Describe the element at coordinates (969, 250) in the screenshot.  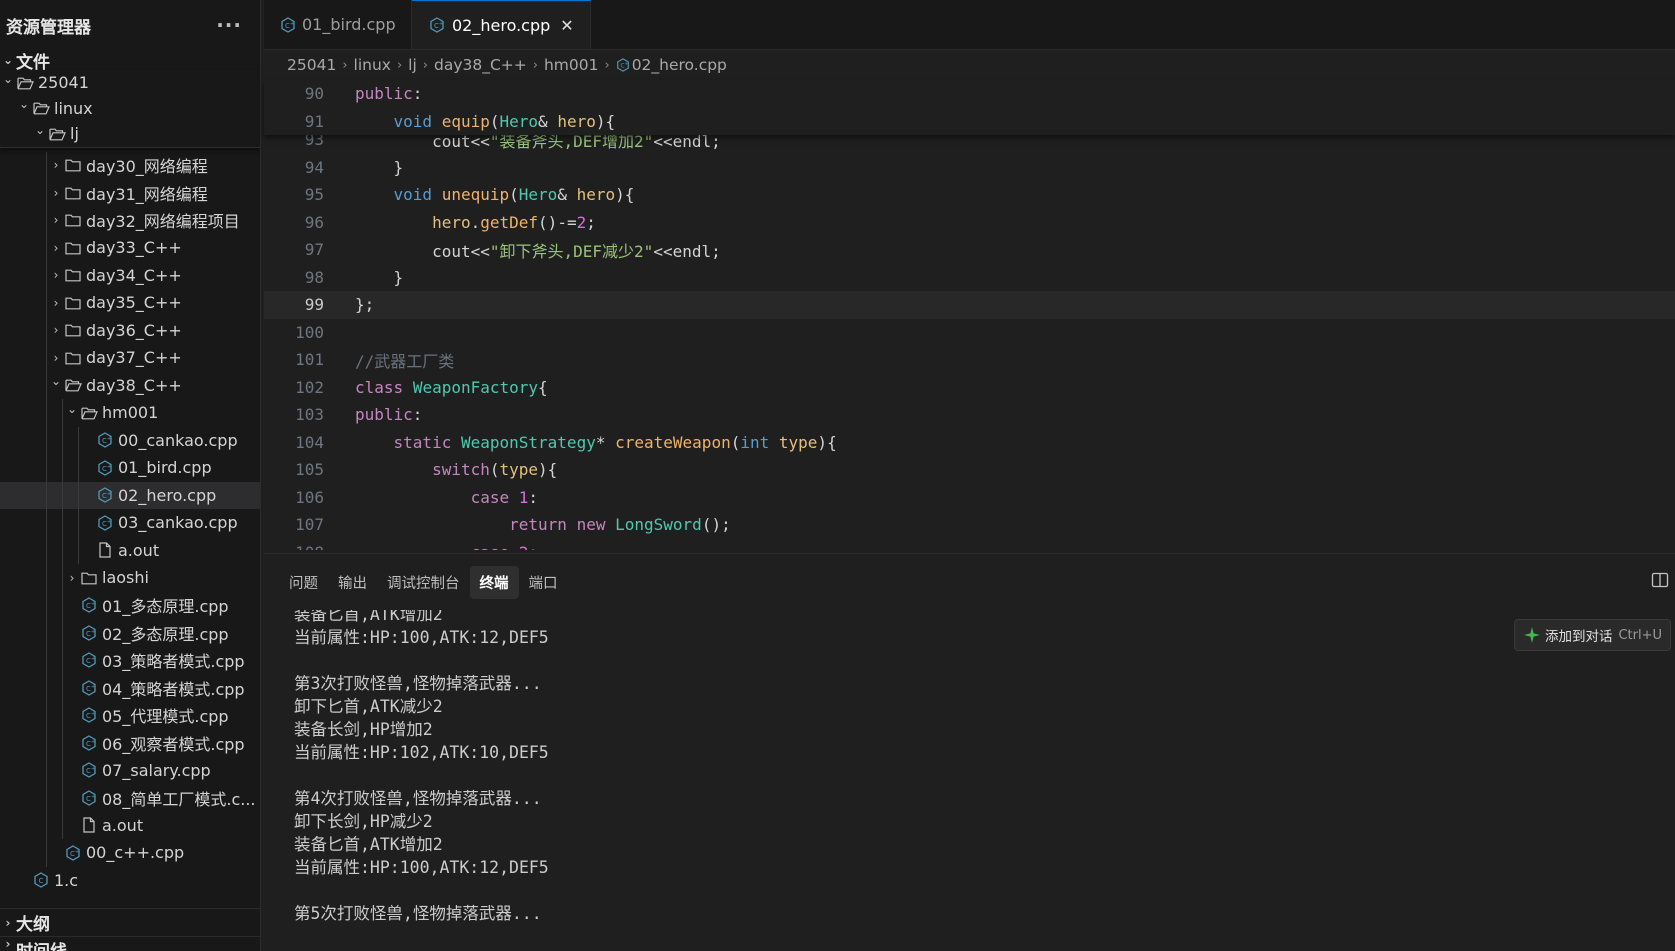
I see `code-line: 97 cout<<"卸下斧头,DEF减少2"<<endl;` at that location.